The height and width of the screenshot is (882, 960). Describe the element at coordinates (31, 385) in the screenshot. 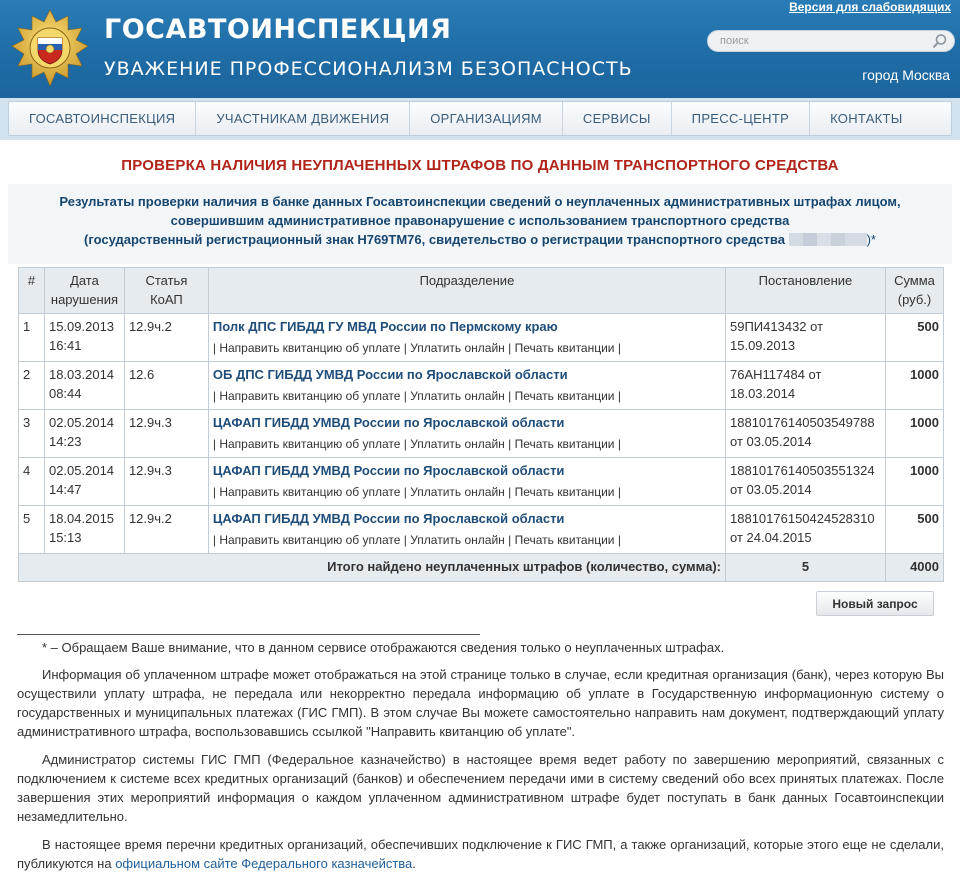

I see `cell-num: 2` at that location.